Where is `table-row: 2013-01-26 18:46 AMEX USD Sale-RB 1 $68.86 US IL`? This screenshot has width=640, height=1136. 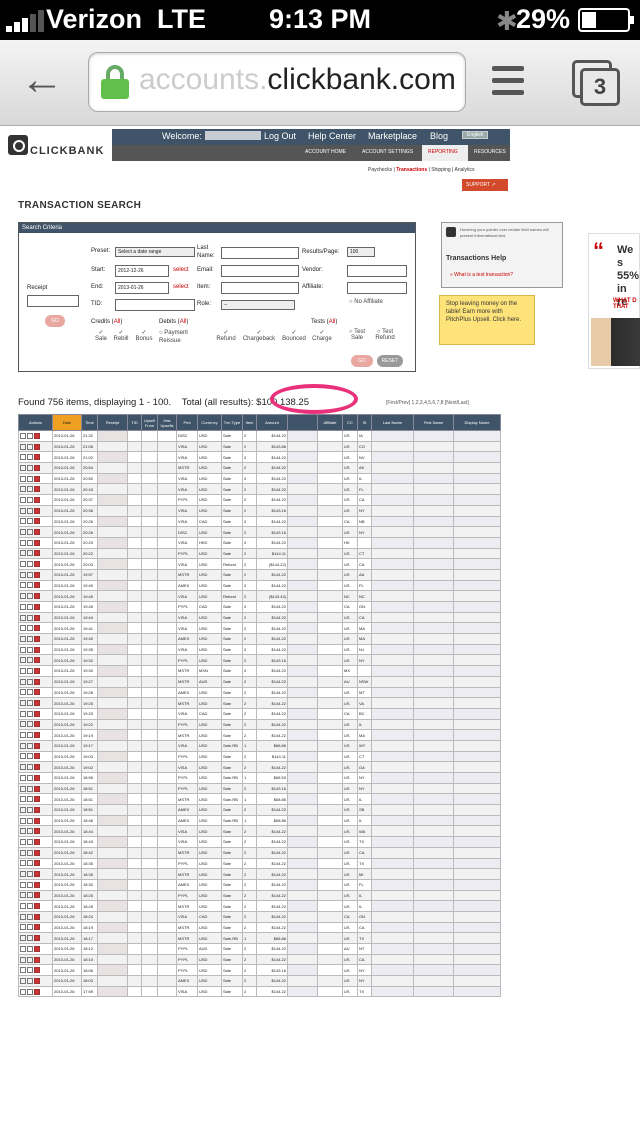
table-row: 2013-01-26 18:46 AMEX USD Sale-RB 1 $68.86 US IL is located at coordinates (259, 820).